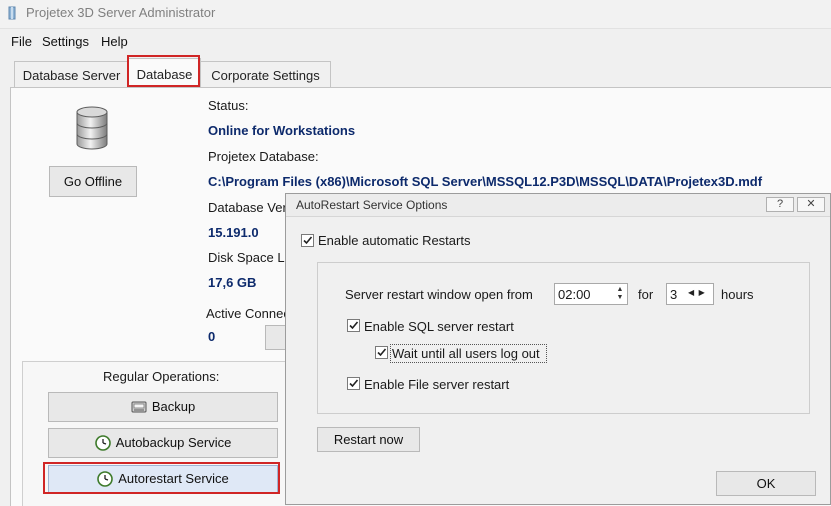 The height and width of the screenshot is (506, 831). Describe the element at coordinates (102, 443) in the screenshot. I see `clock-icon` at that location.